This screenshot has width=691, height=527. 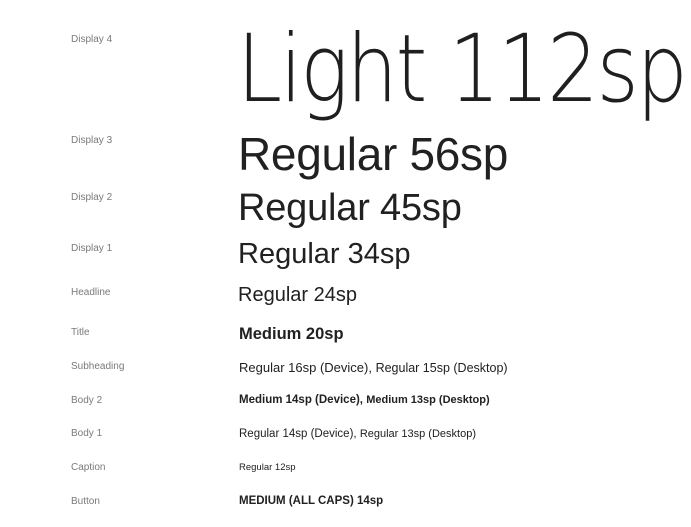 What do you see at coordinates (87, 400) in the screenshot?
I see `style-label: Body 2` at bounding box center [87, 400].